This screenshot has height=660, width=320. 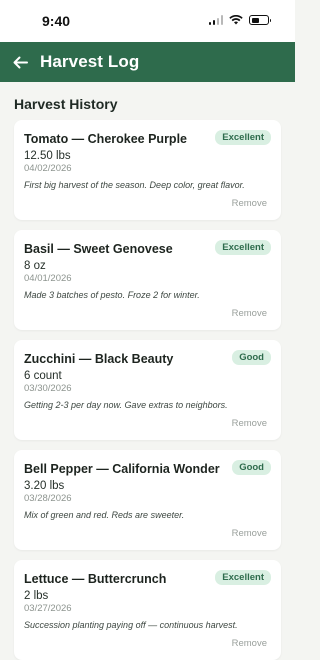 I want to click on cellular-signal-icon, so click(x=215, y=20).